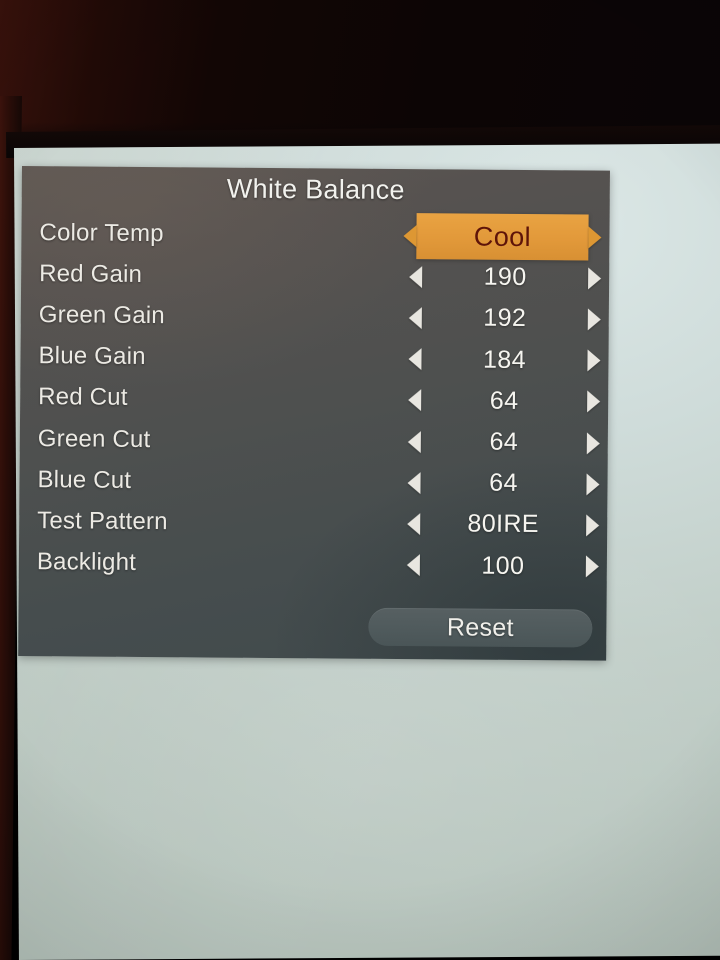  I want to click on setting-row: Blue Gain 184, so click(314, 359).